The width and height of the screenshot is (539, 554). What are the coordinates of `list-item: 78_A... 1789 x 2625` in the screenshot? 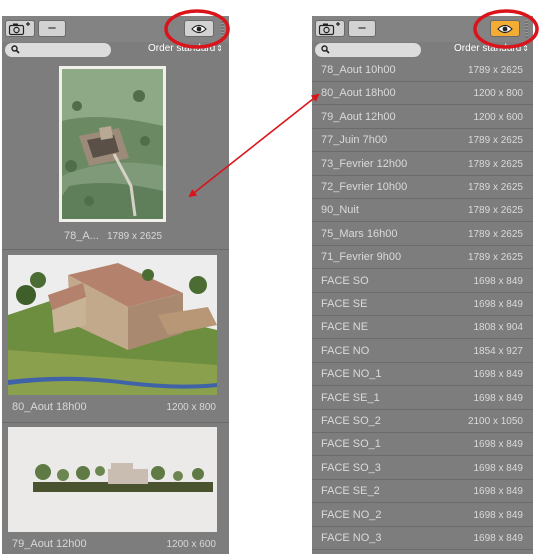 It's located at (115, 154).